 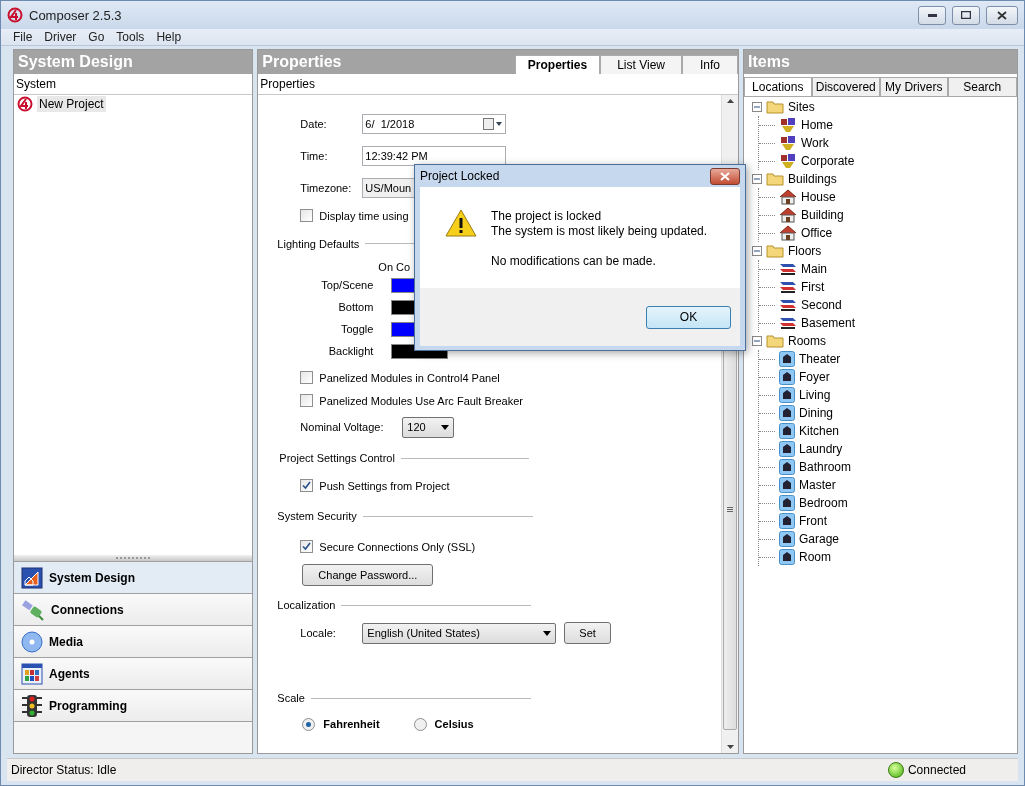 What do you see at coordinates (801, 107) in the screenshot?
I see `tree-item: Sites` at bounding box center [801, 107].